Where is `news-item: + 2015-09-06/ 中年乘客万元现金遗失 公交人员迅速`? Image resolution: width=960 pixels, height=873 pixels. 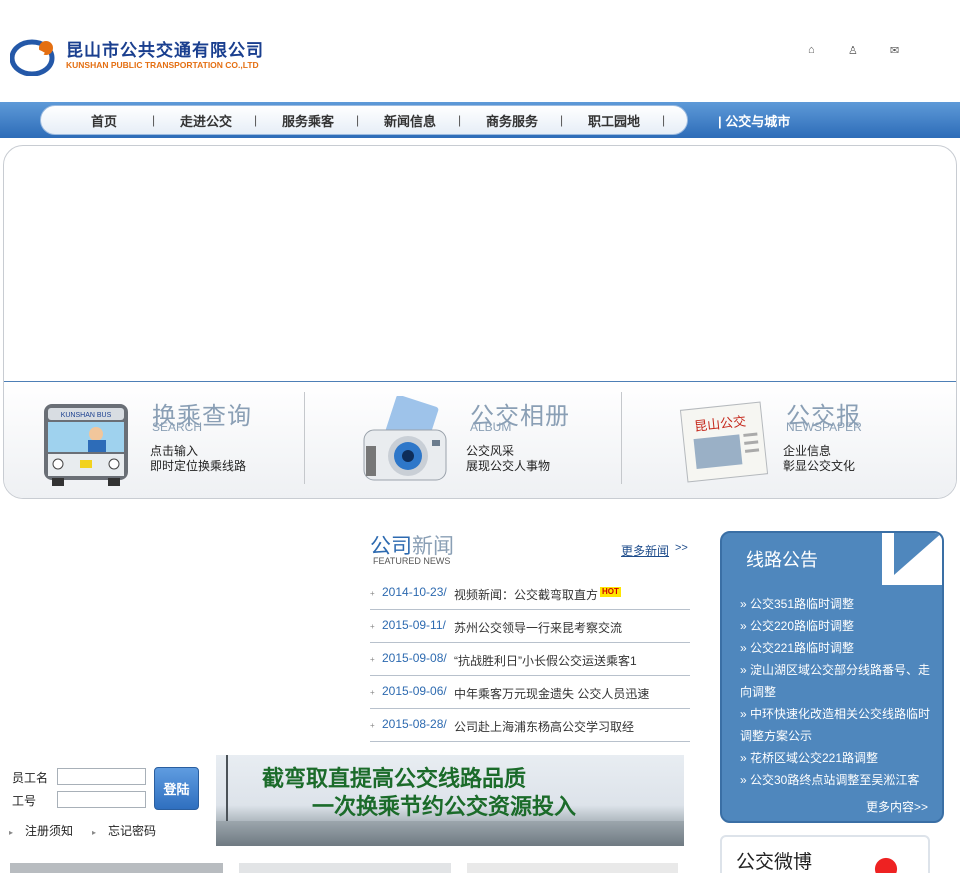 news-item: + 2015-09-06/ 中年乘客万元现金遗失 公交人员迅速 is located at coordinates (530, 692).